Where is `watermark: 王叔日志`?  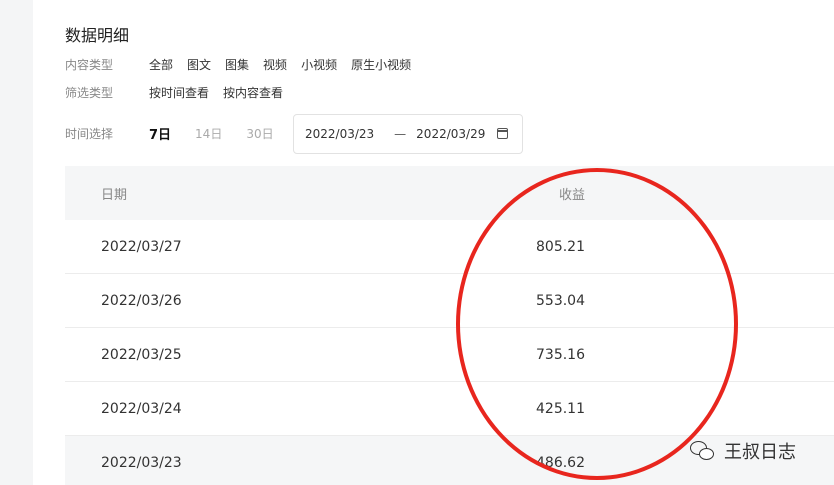 watermark: 王叔日志 is located at coordinates (743, 451).